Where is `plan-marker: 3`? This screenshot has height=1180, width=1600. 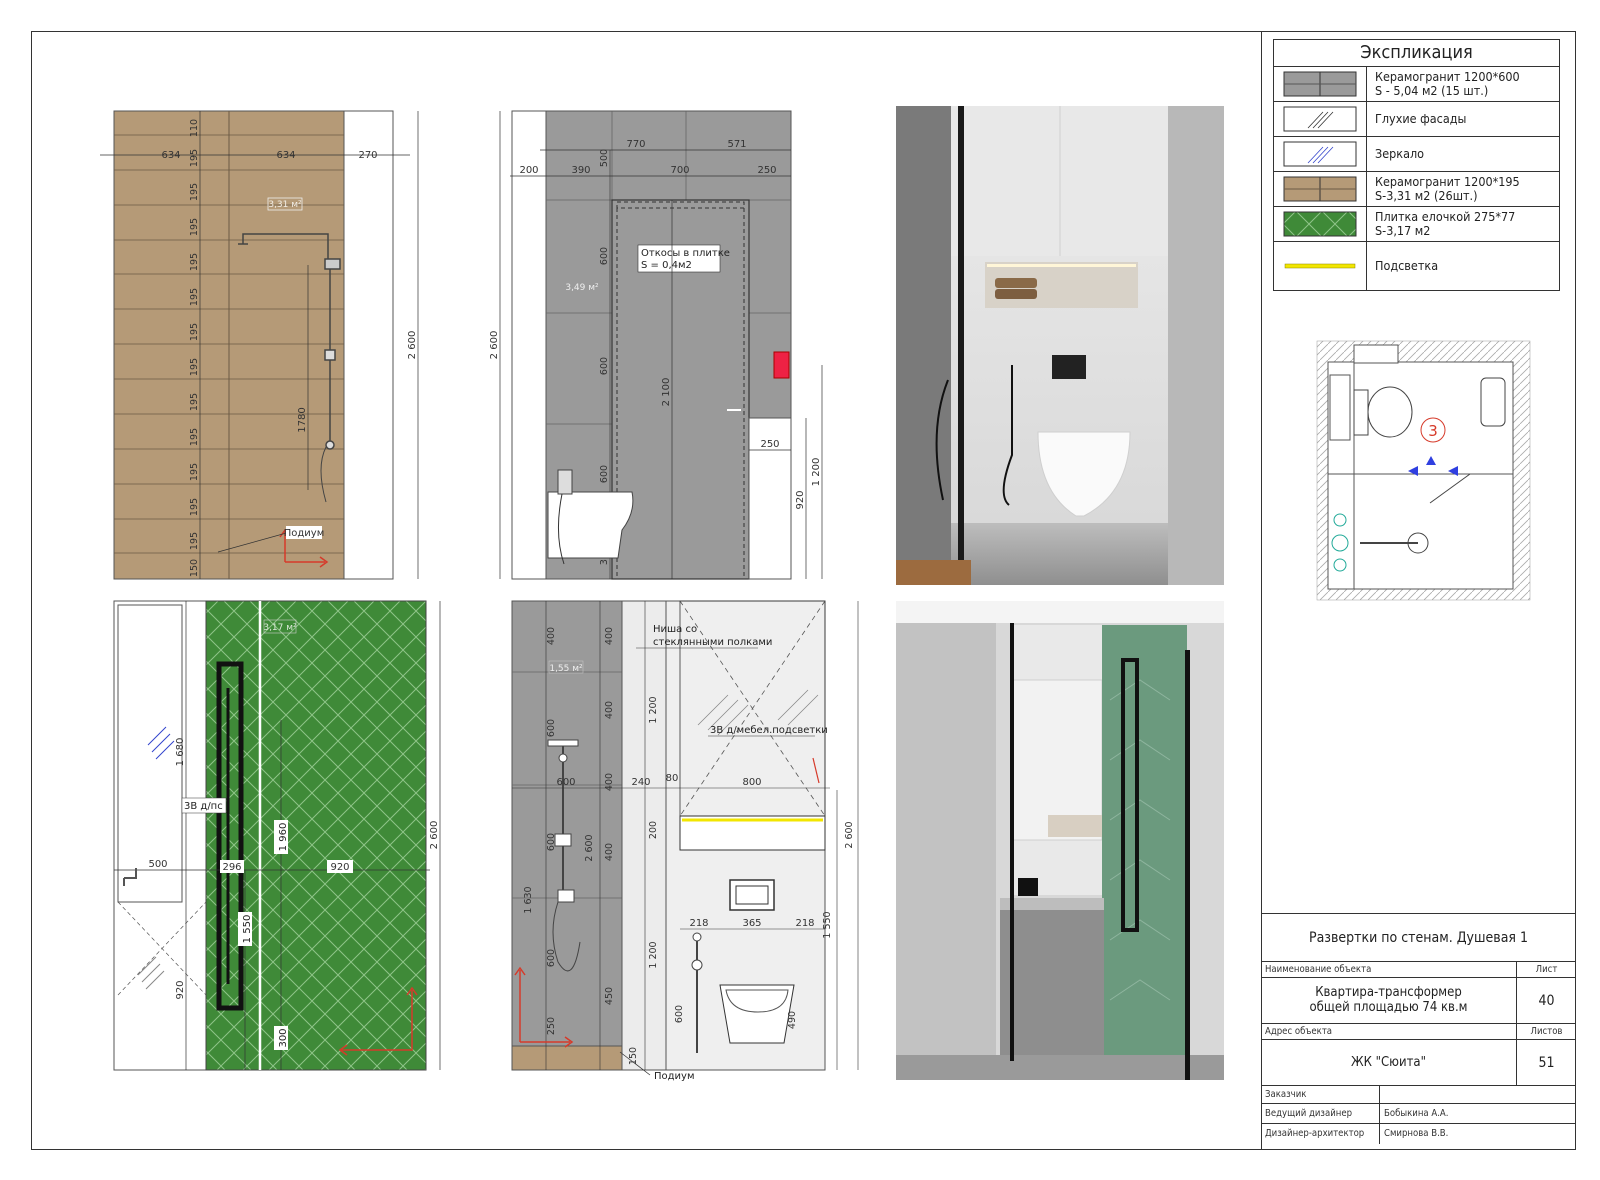
plan-marker: 3 is located at coordinates (1433, 431).